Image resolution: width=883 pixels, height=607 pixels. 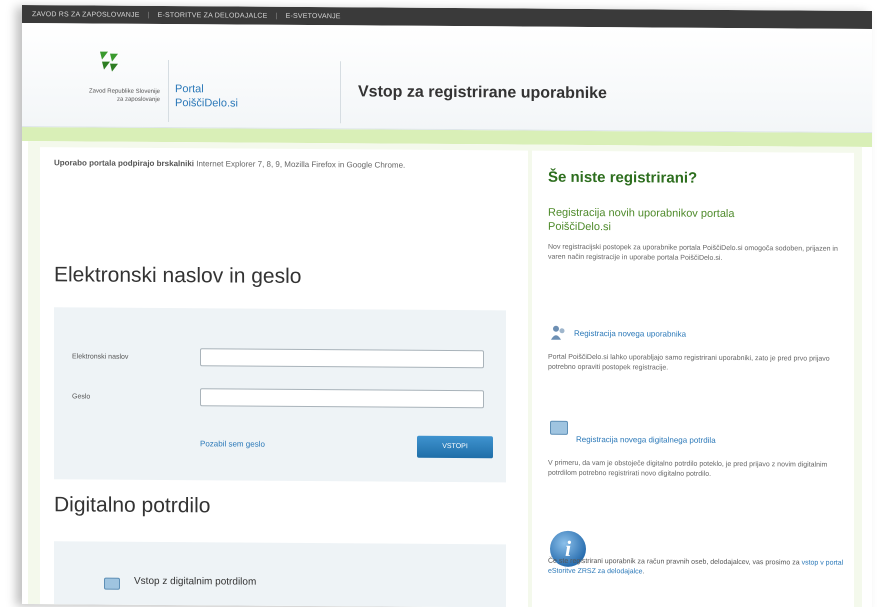 I want to click on employer-info-end: ., so click(x=643, y=572).